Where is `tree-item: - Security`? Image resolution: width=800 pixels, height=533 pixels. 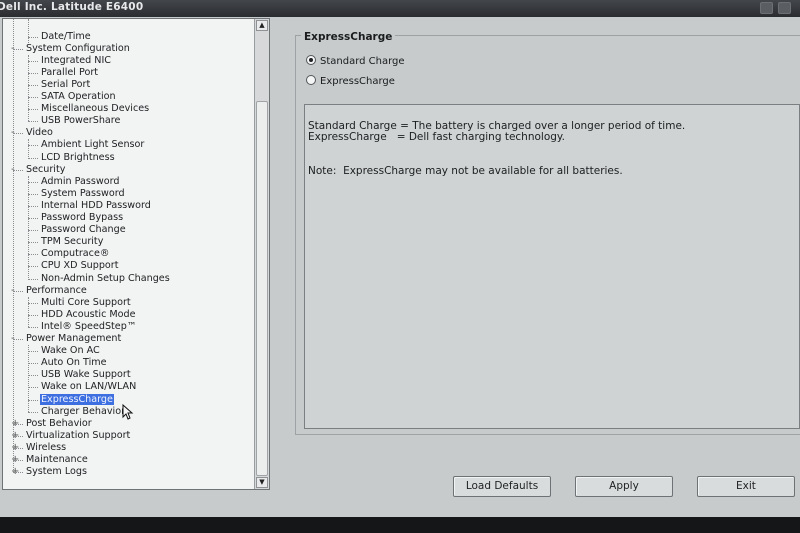 tree-item: - Security is located at coordinates (38, 169).